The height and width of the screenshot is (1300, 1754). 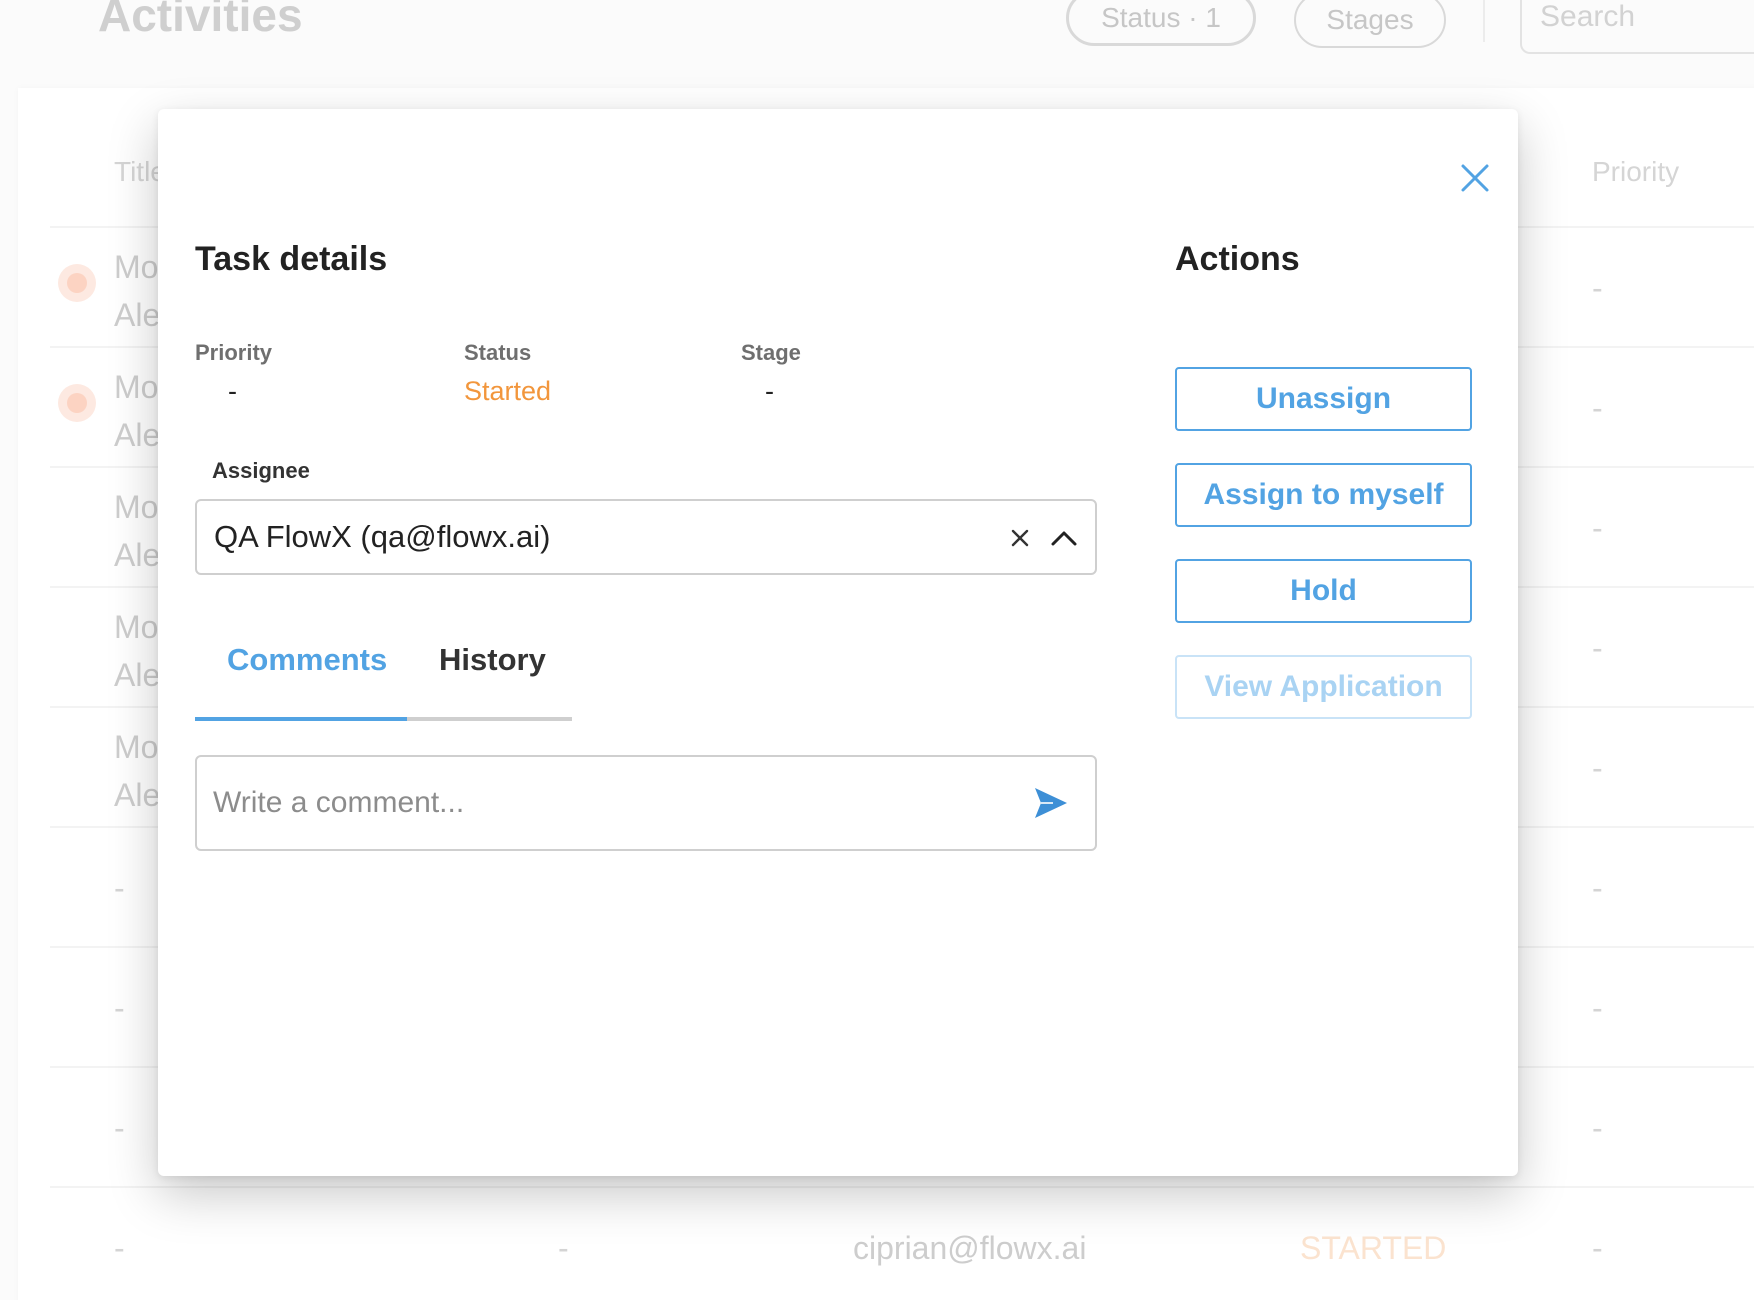 What do you see at coordinates (1020, 538) in the screenshot?
I see `clear-icon` at bounding box center [1020, 538].